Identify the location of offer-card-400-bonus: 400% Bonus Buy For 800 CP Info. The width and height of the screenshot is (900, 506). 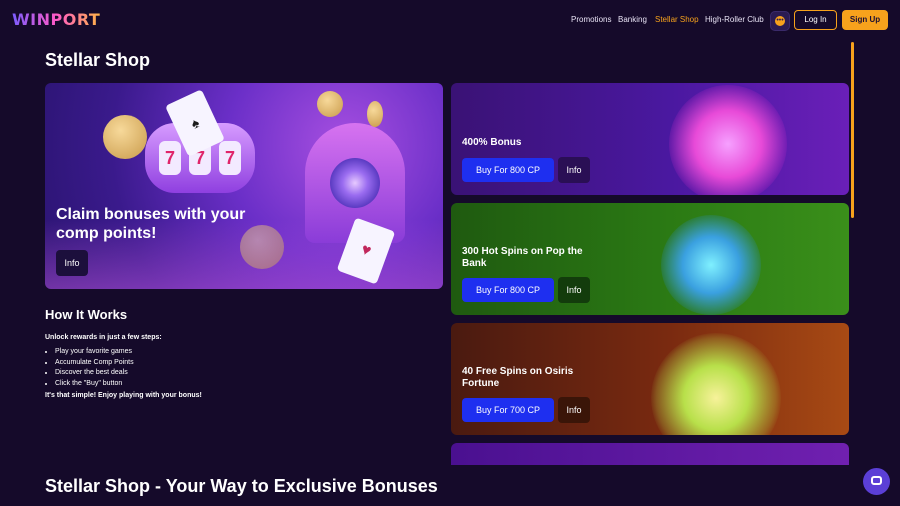
(650, 139).